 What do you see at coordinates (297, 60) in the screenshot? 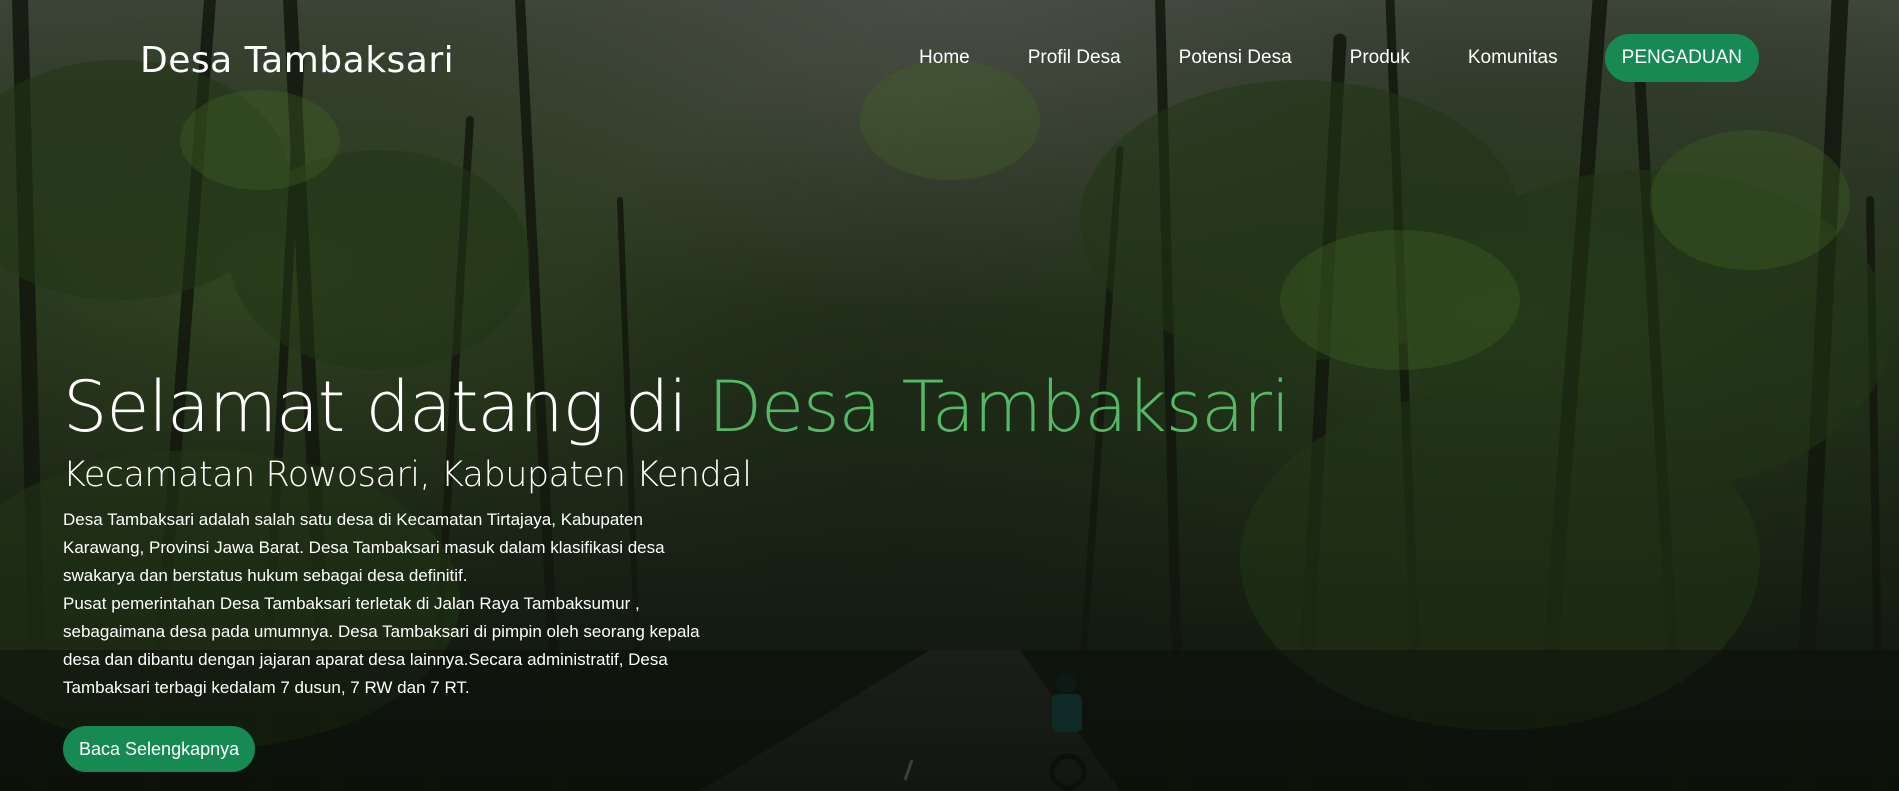
I see `site-brand: Desa Tambaksari` at bounding box center [297, 60].